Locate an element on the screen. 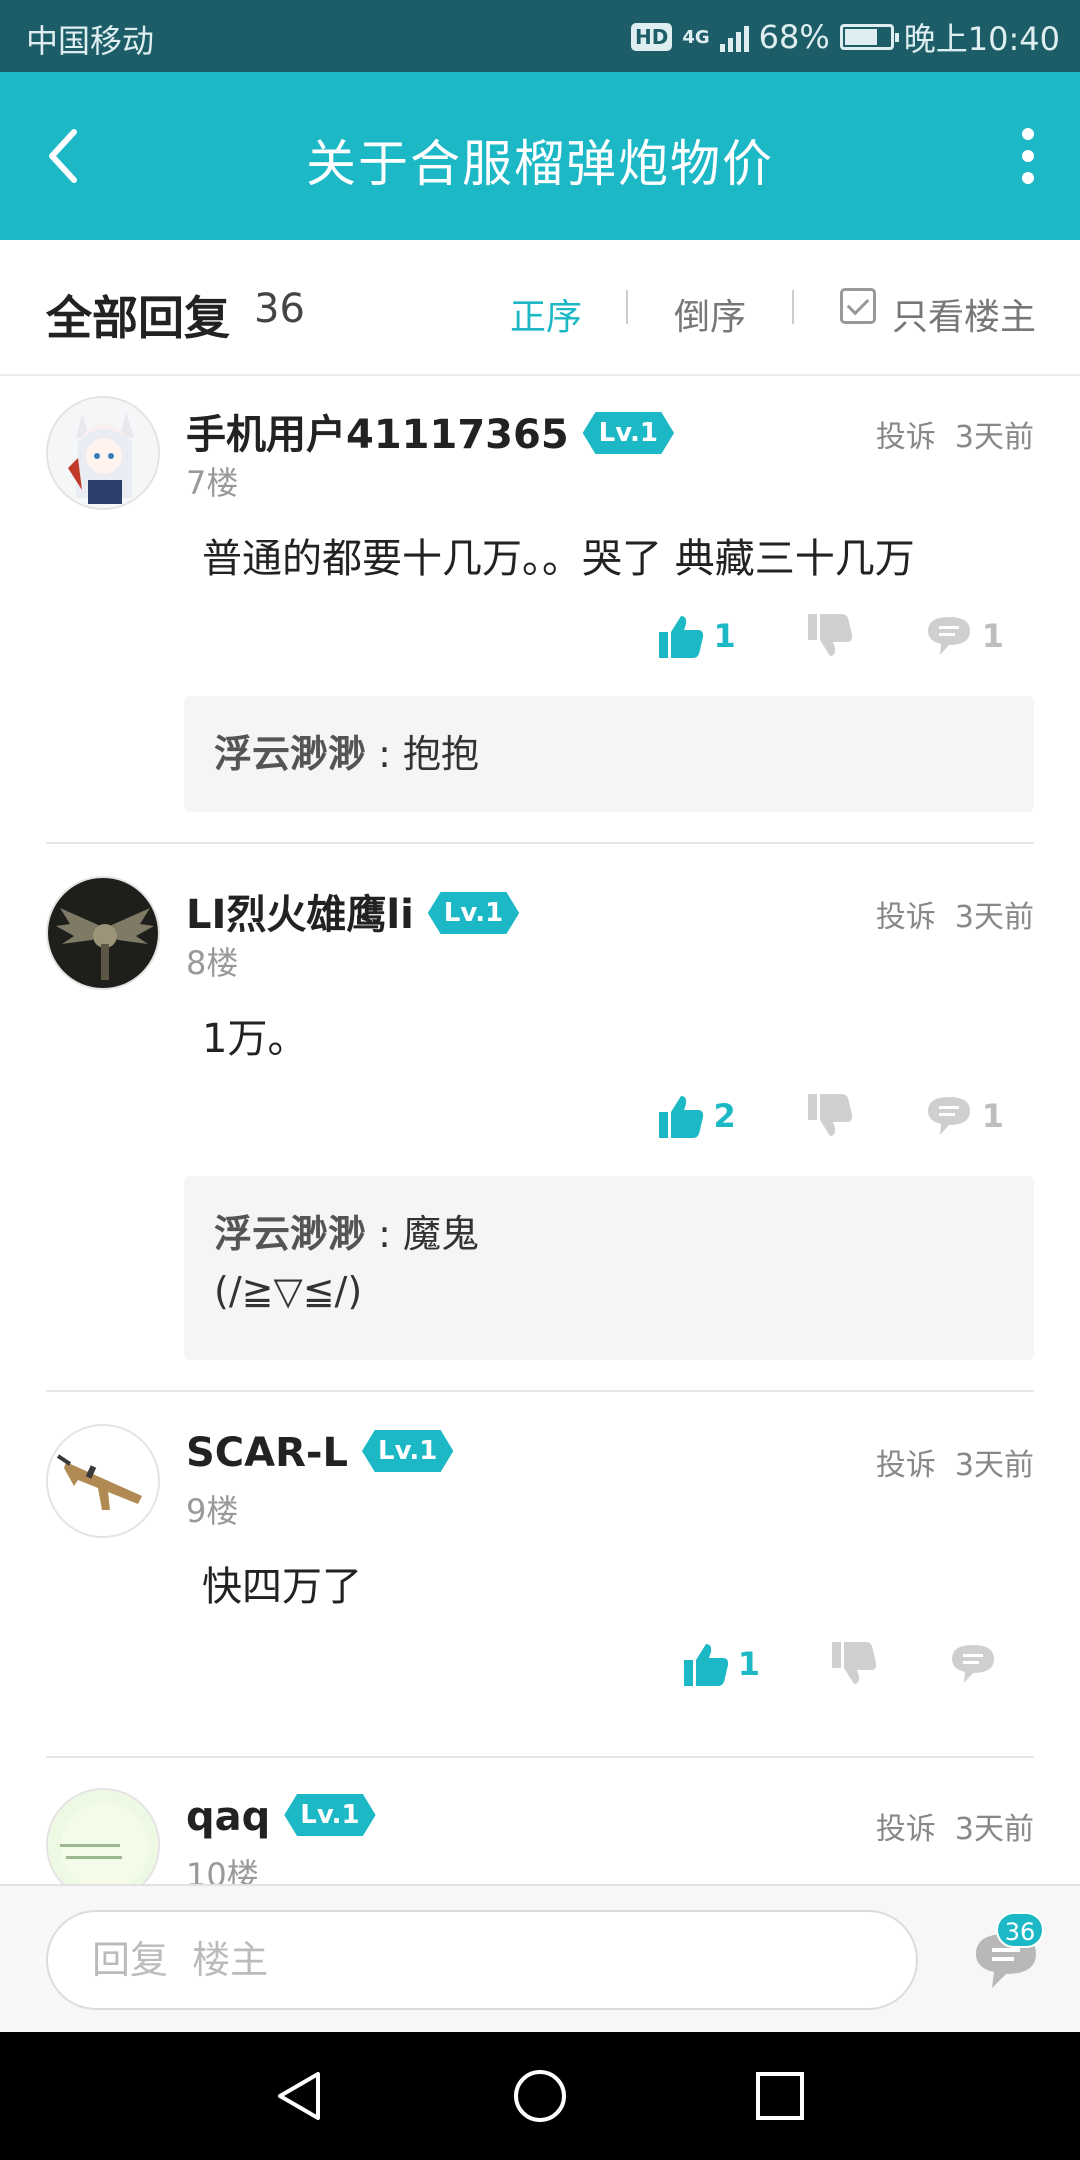  reply-post: SCAR-L Lv.1 投诉 3天前 9楼 快四万了 1 is located at coordinates (540, 1574).